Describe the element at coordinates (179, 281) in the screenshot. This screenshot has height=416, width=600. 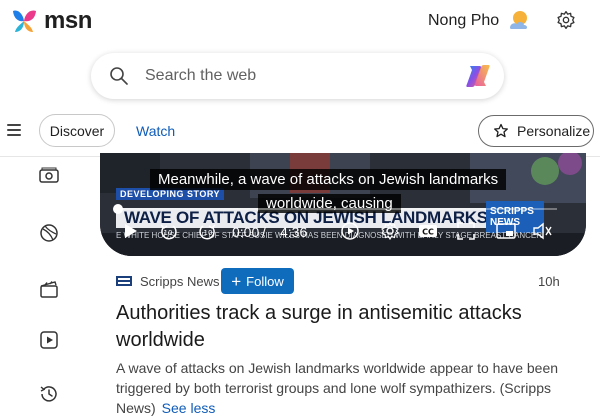
I see `source-name: Scripps News` at that location.